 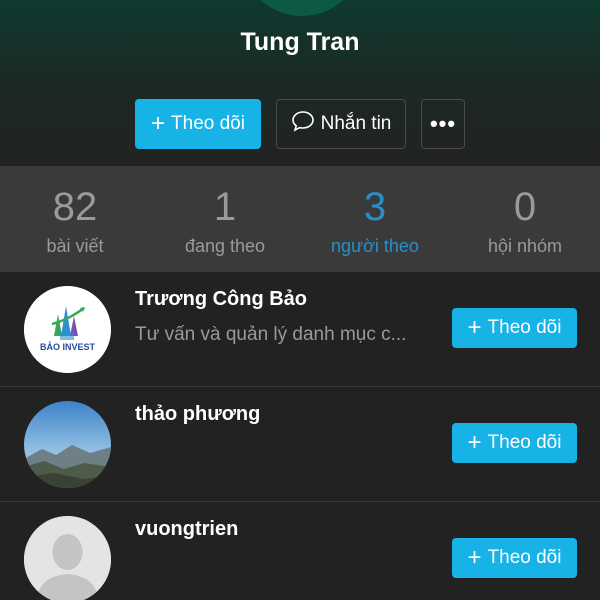 I want to click on stat-groups-label: hội nhóm, so click(x=525, y=246).